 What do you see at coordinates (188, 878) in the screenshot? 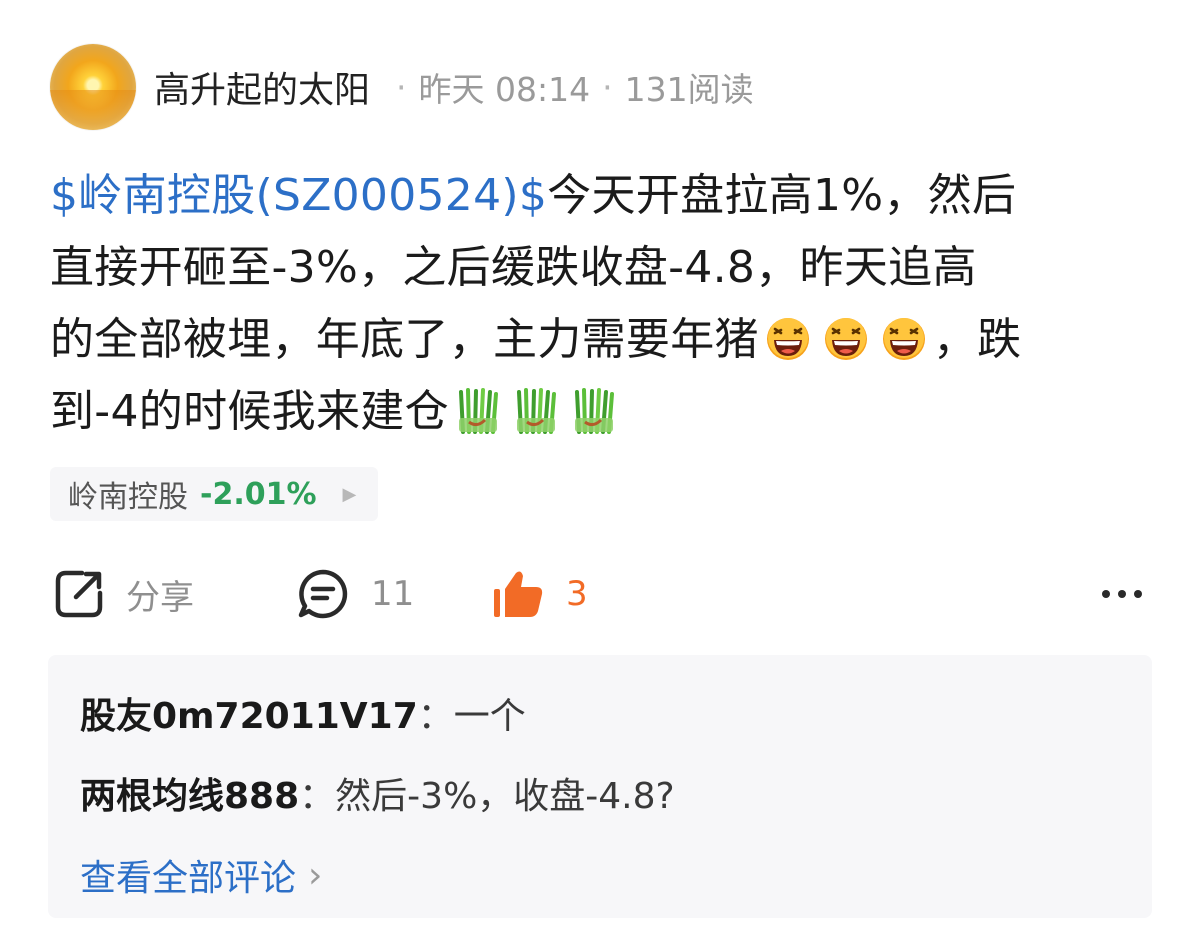
I see `view-all-label: 查看全部评论` at bounding box center [188, 878].